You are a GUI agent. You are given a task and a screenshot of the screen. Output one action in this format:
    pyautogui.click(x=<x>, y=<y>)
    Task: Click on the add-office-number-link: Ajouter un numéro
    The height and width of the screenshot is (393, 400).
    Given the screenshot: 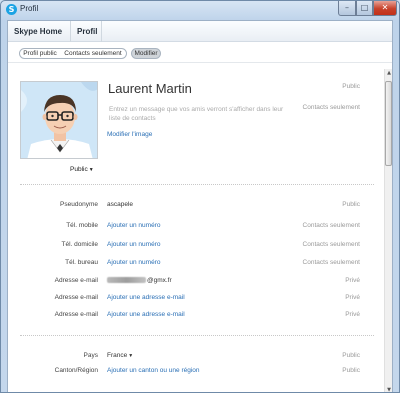 What is the action you would take?
    pyautogui.click(x=133, y=262)
    